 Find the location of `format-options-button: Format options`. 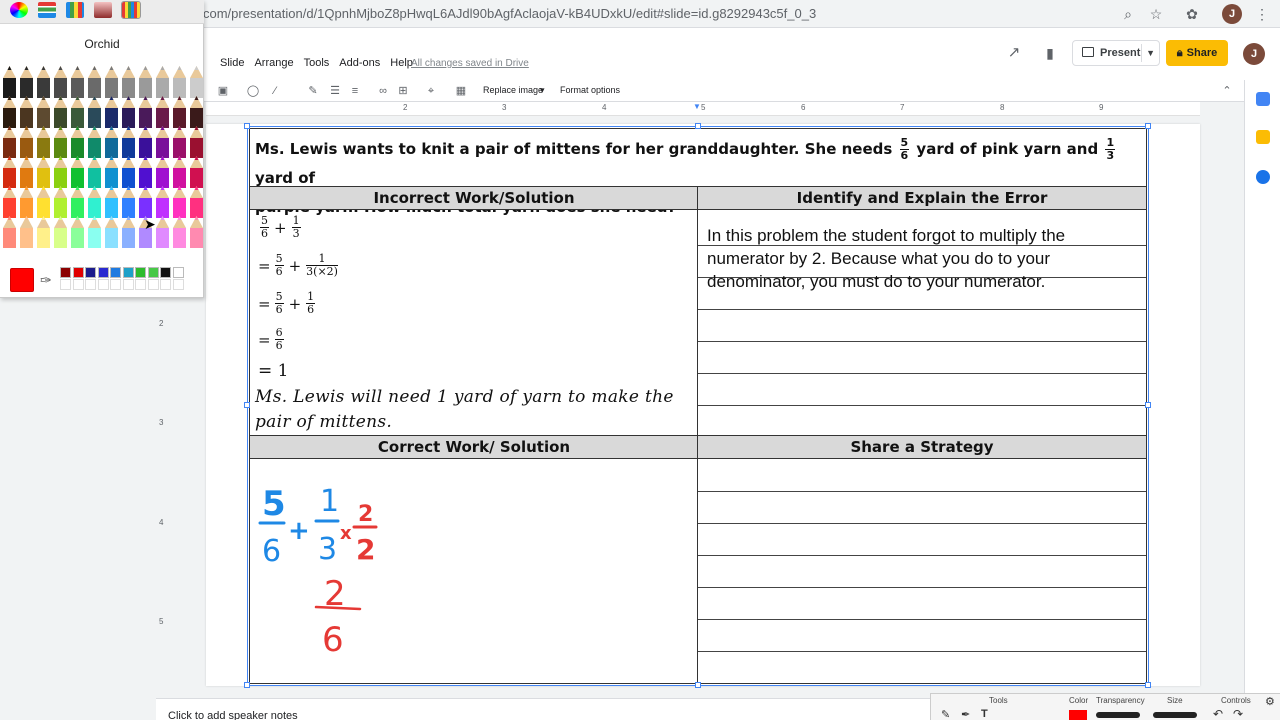

format-options-button: Format options is located at coordinates (590, 90).